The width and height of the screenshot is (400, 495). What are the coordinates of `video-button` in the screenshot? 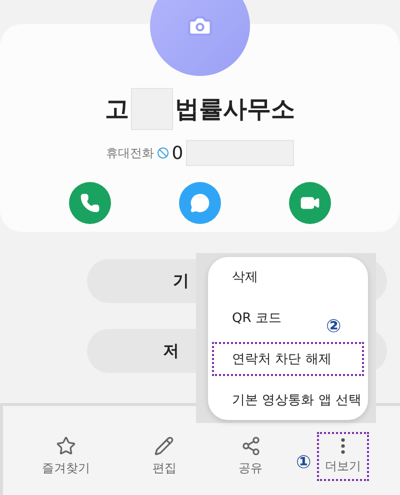 It's located at (310, 203).